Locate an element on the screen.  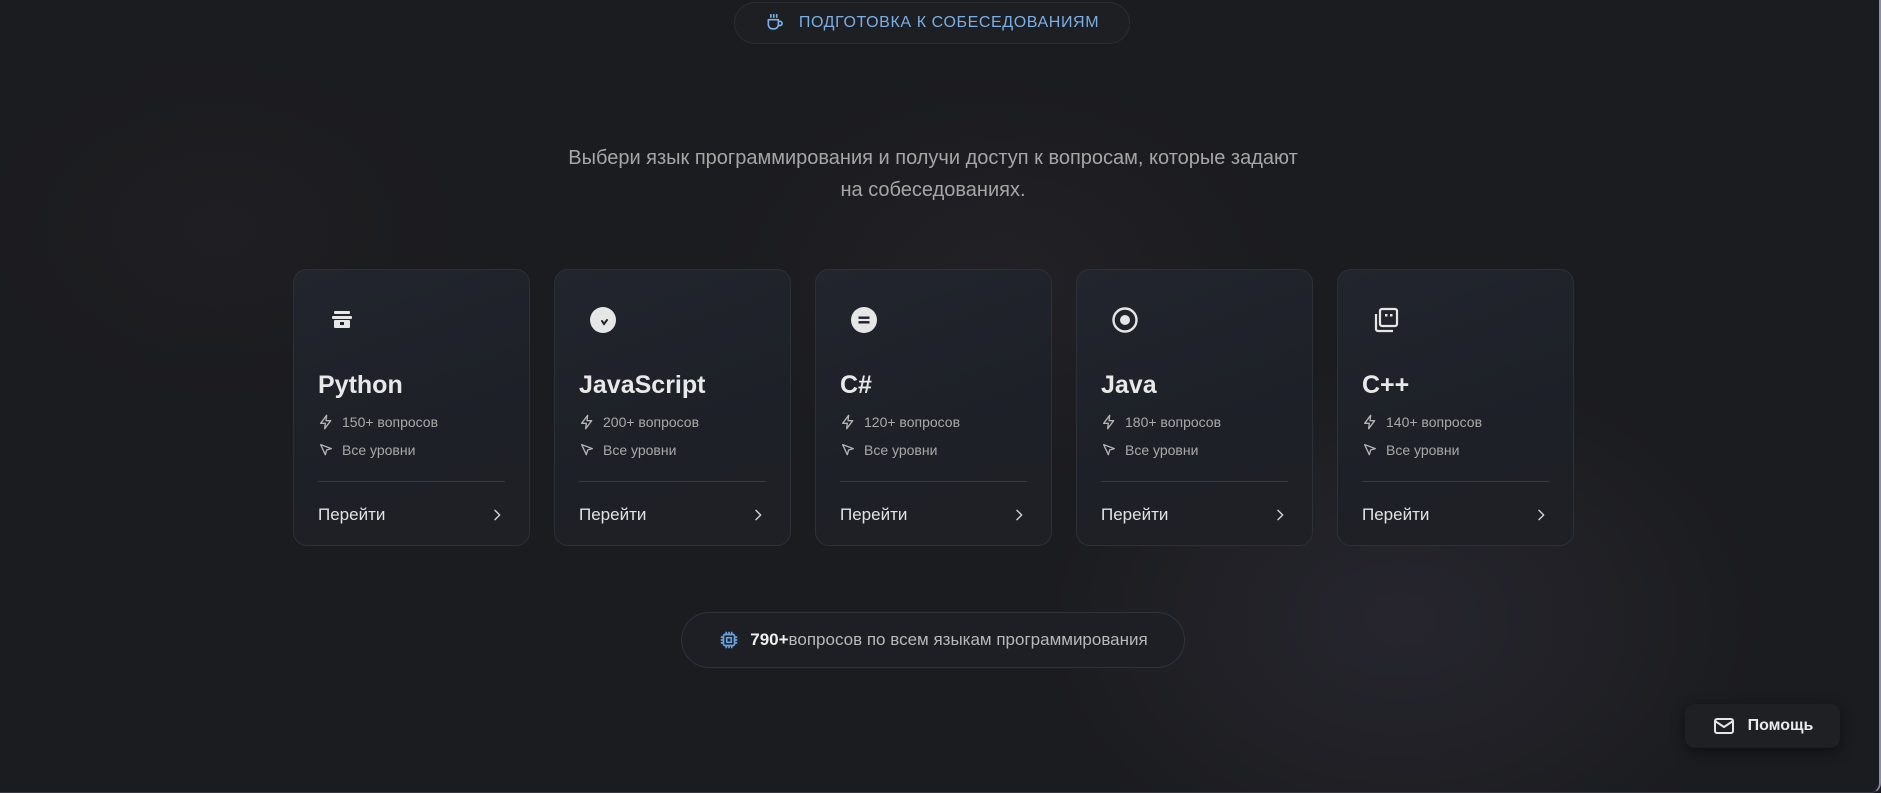
python-icon is located at coordinates (342, 320).